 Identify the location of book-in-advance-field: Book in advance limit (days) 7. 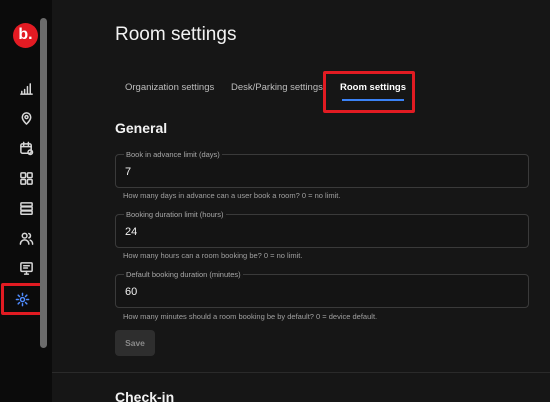
(322, 169).